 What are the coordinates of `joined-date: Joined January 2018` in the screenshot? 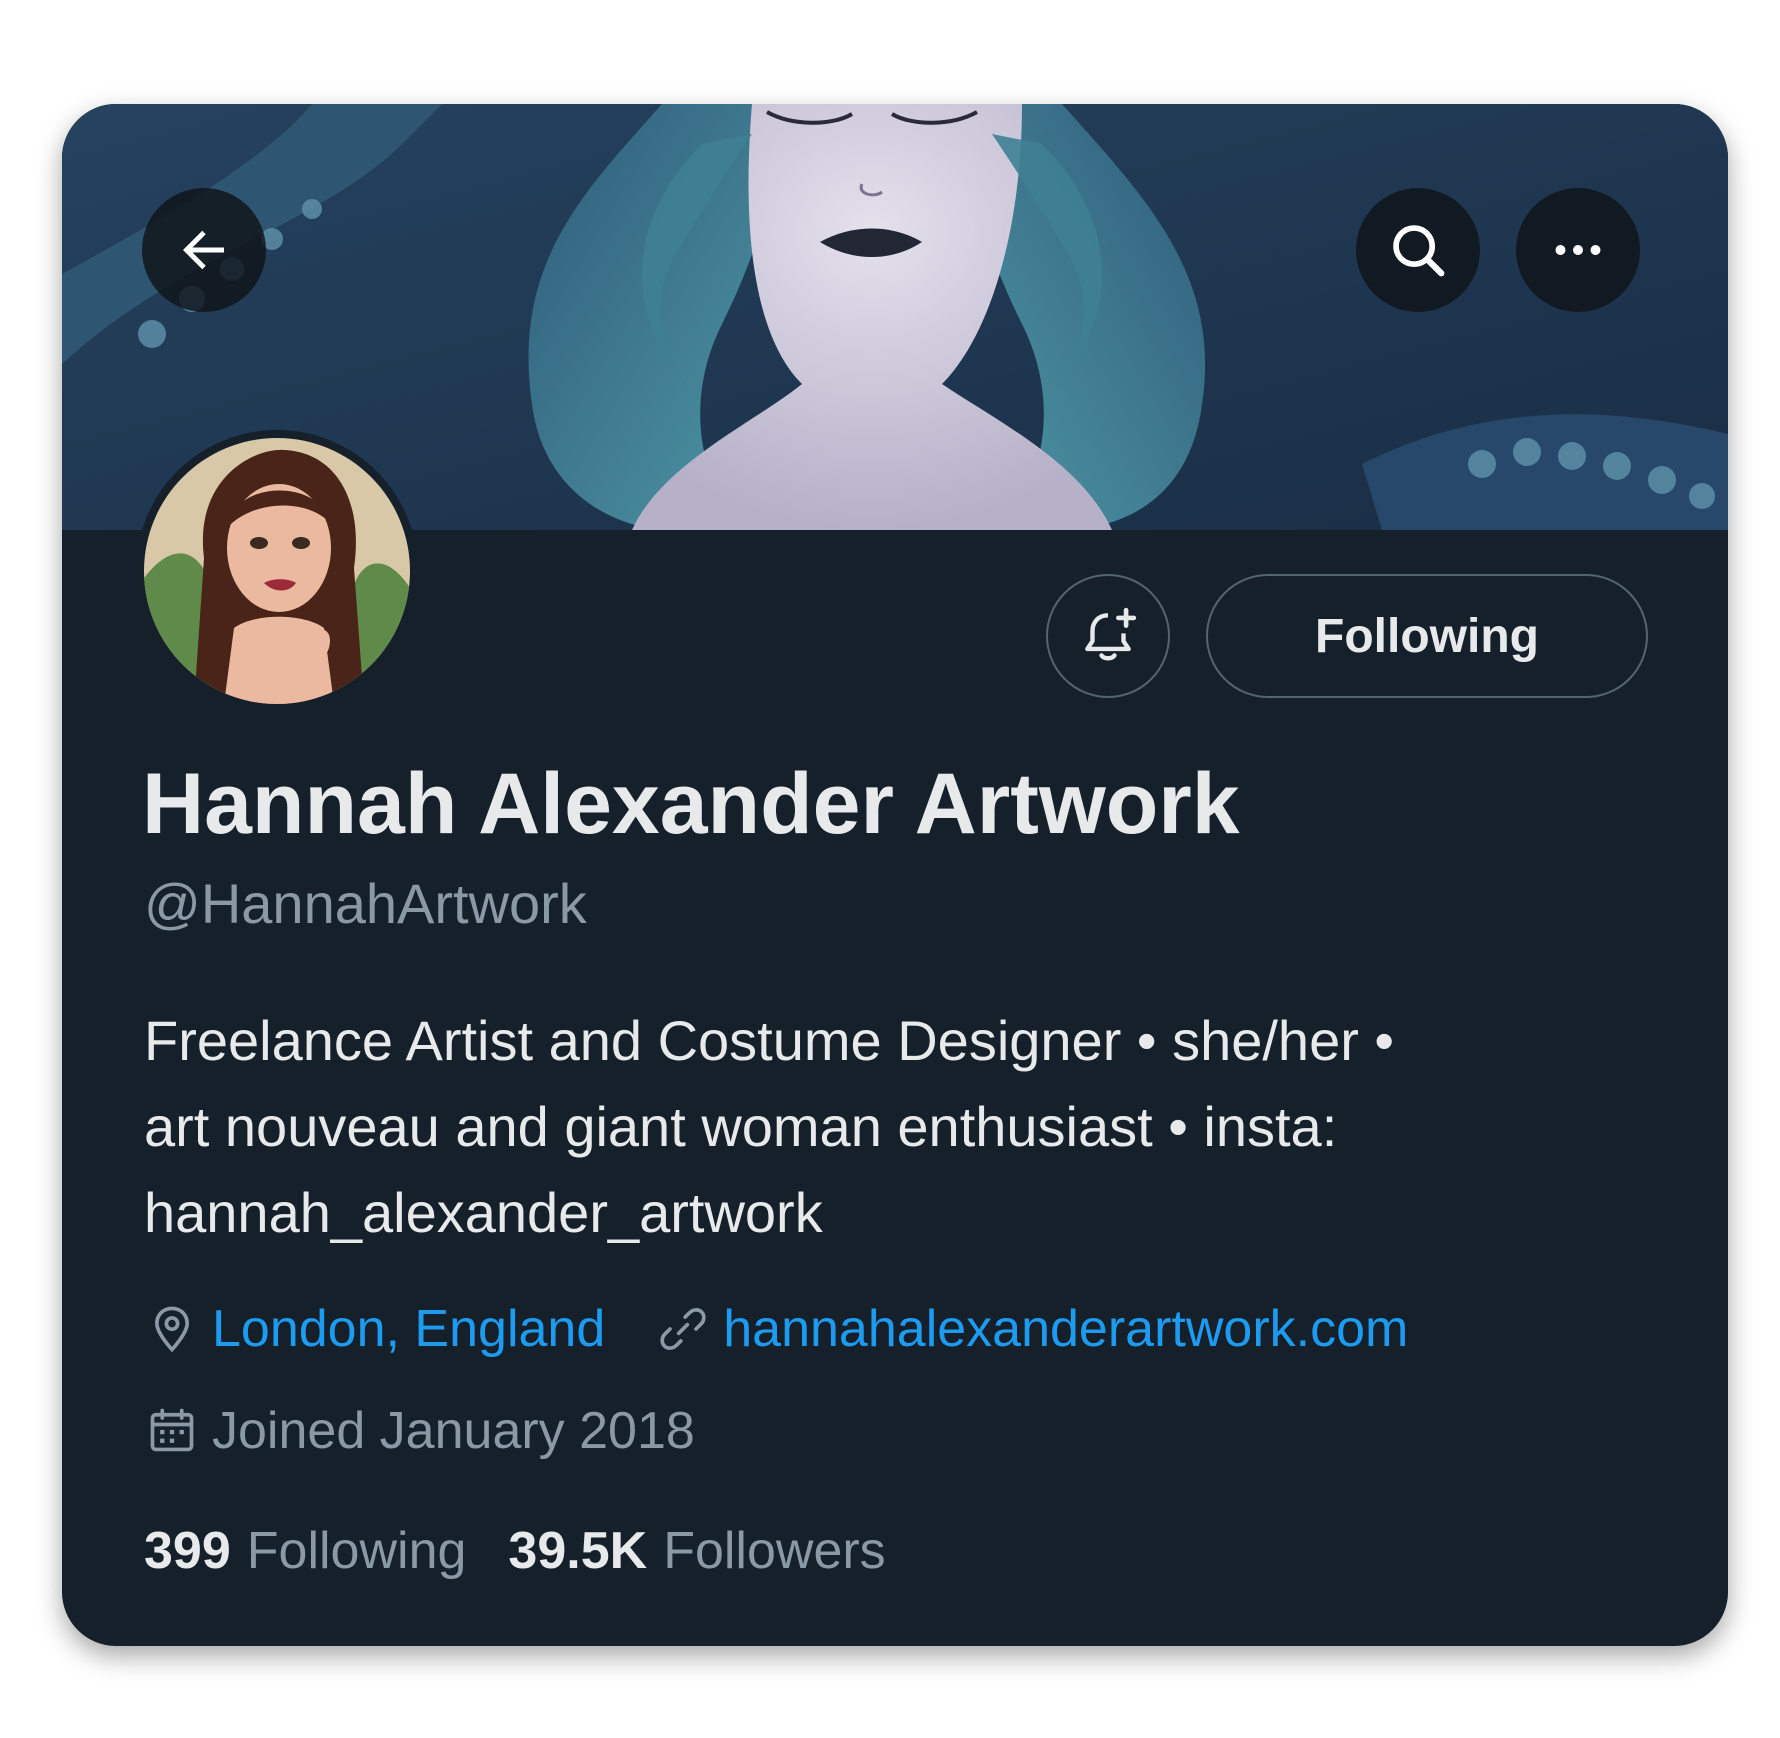 It's located at (420, 1431).